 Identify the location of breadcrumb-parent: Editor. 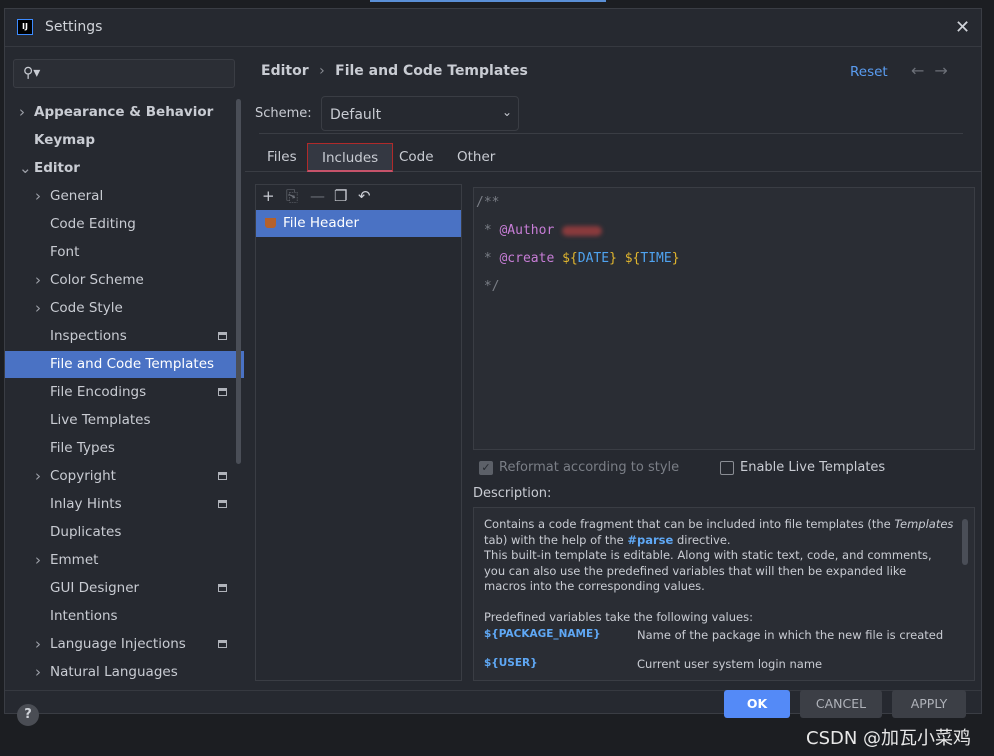
(285, 71).